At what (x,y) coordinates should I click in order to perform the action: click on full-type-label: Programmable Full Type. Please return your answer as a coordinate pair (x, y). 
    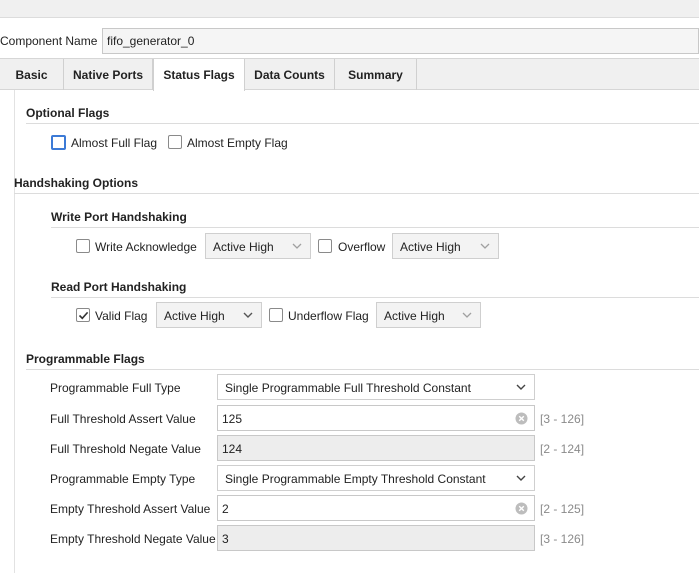
    Looking at the image, I should click on (115, 388).